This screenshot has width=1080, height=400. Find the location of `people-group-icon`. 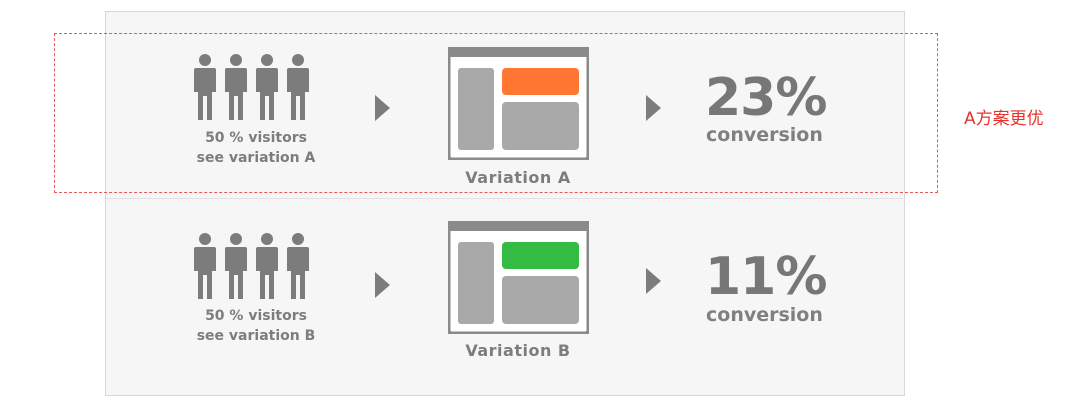

people-group-icon is located at coordinates (255, 268).